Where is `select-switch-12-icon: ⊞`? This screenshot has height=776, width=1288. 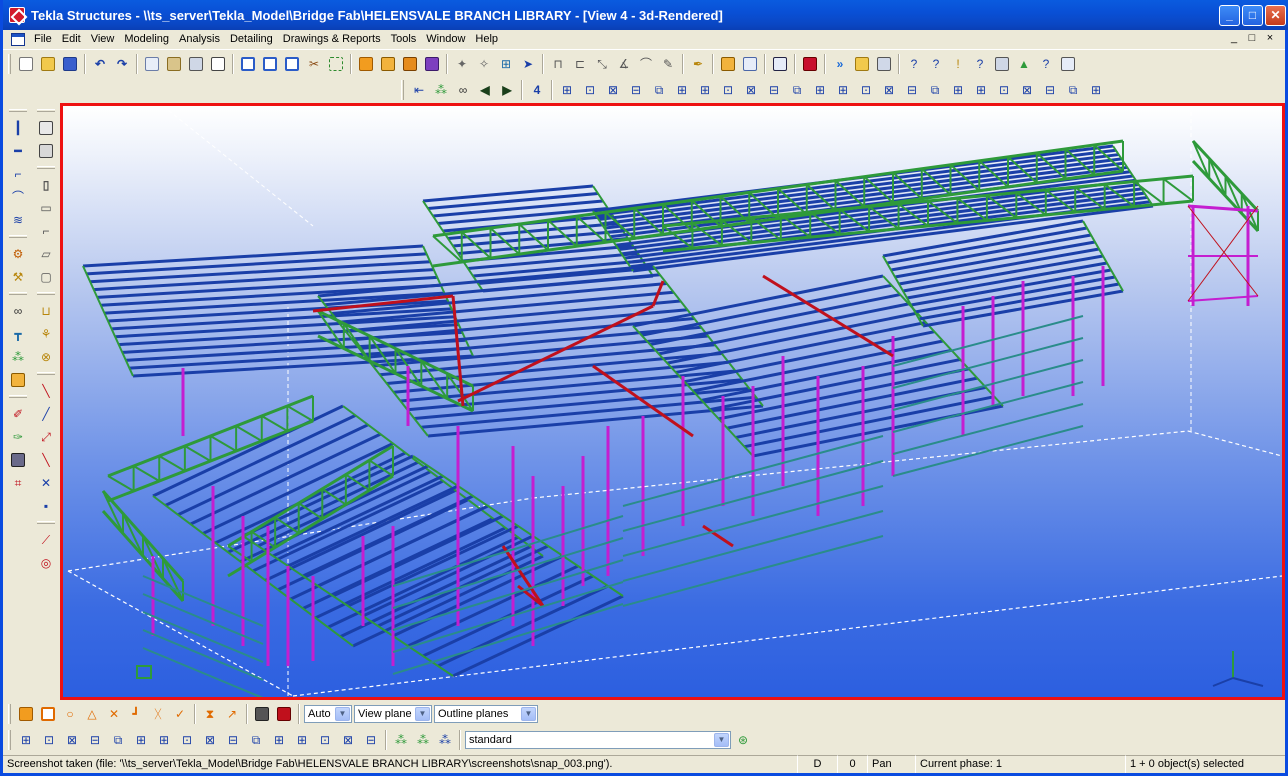
select-switch-12-icon: ⊞ is located at coordinates (279, 740).